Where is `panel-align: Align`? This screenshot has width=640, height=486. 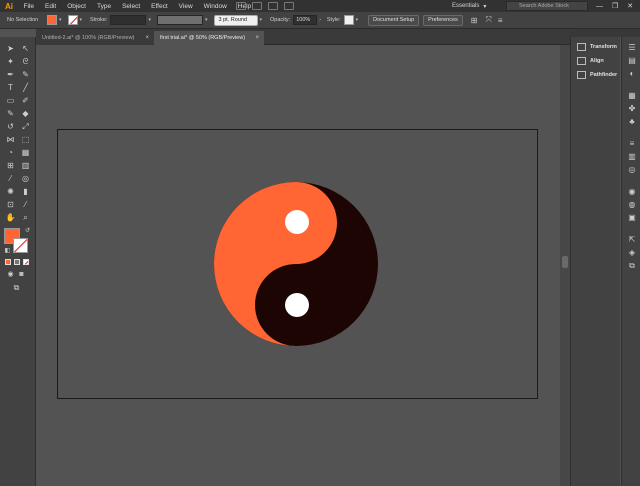 panel-align: Align is located at coordinates (590, 61).